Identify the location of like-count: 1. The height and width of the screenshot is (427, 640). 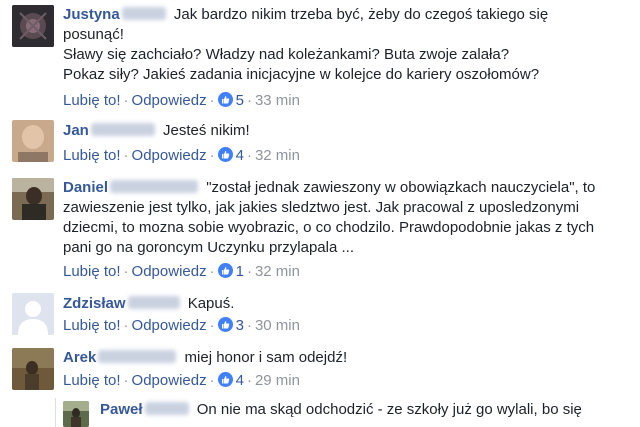
(230, 271).